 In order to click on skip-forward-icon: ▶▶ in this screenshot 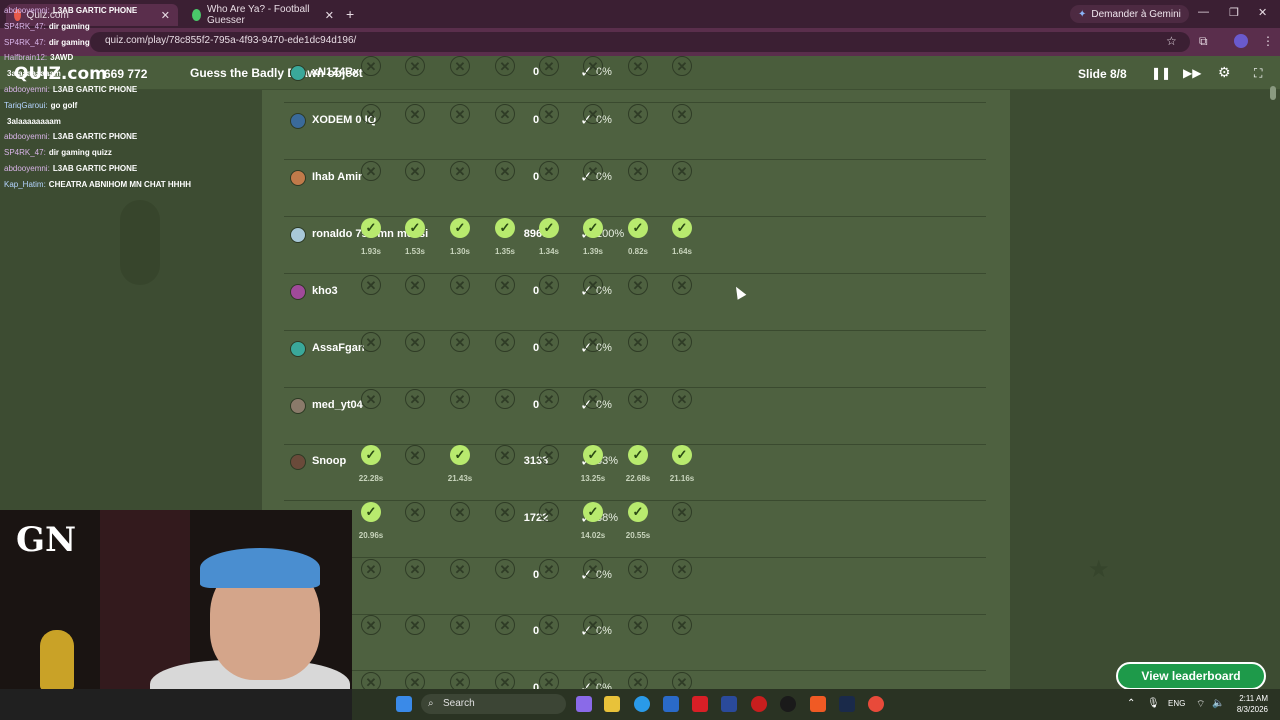, I will do `click(1192, 73)`.